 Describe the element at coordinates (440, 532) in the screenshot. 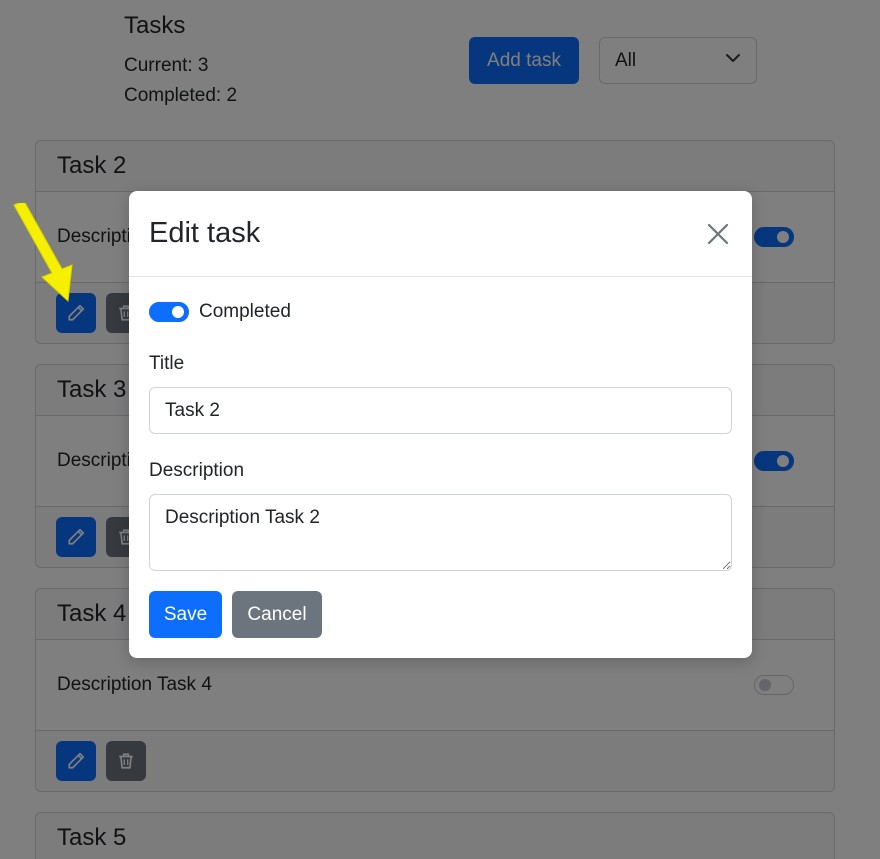

I see `description-textarea: Description Task 2` at that location.